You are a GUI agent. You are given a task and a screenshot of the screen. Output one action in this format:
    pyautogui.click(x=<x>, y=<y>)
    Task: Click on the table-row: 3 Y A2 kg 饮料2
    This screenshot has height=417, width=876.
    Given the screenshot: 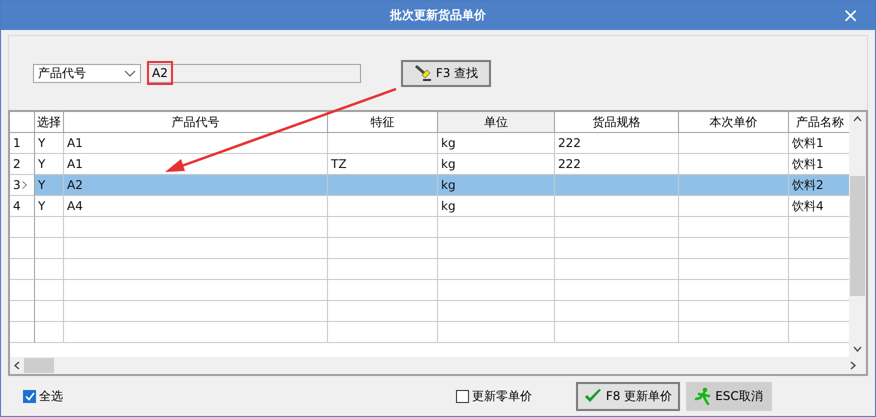 What is the action you would take?
    pyautogui.click(x=429, y=185)
    